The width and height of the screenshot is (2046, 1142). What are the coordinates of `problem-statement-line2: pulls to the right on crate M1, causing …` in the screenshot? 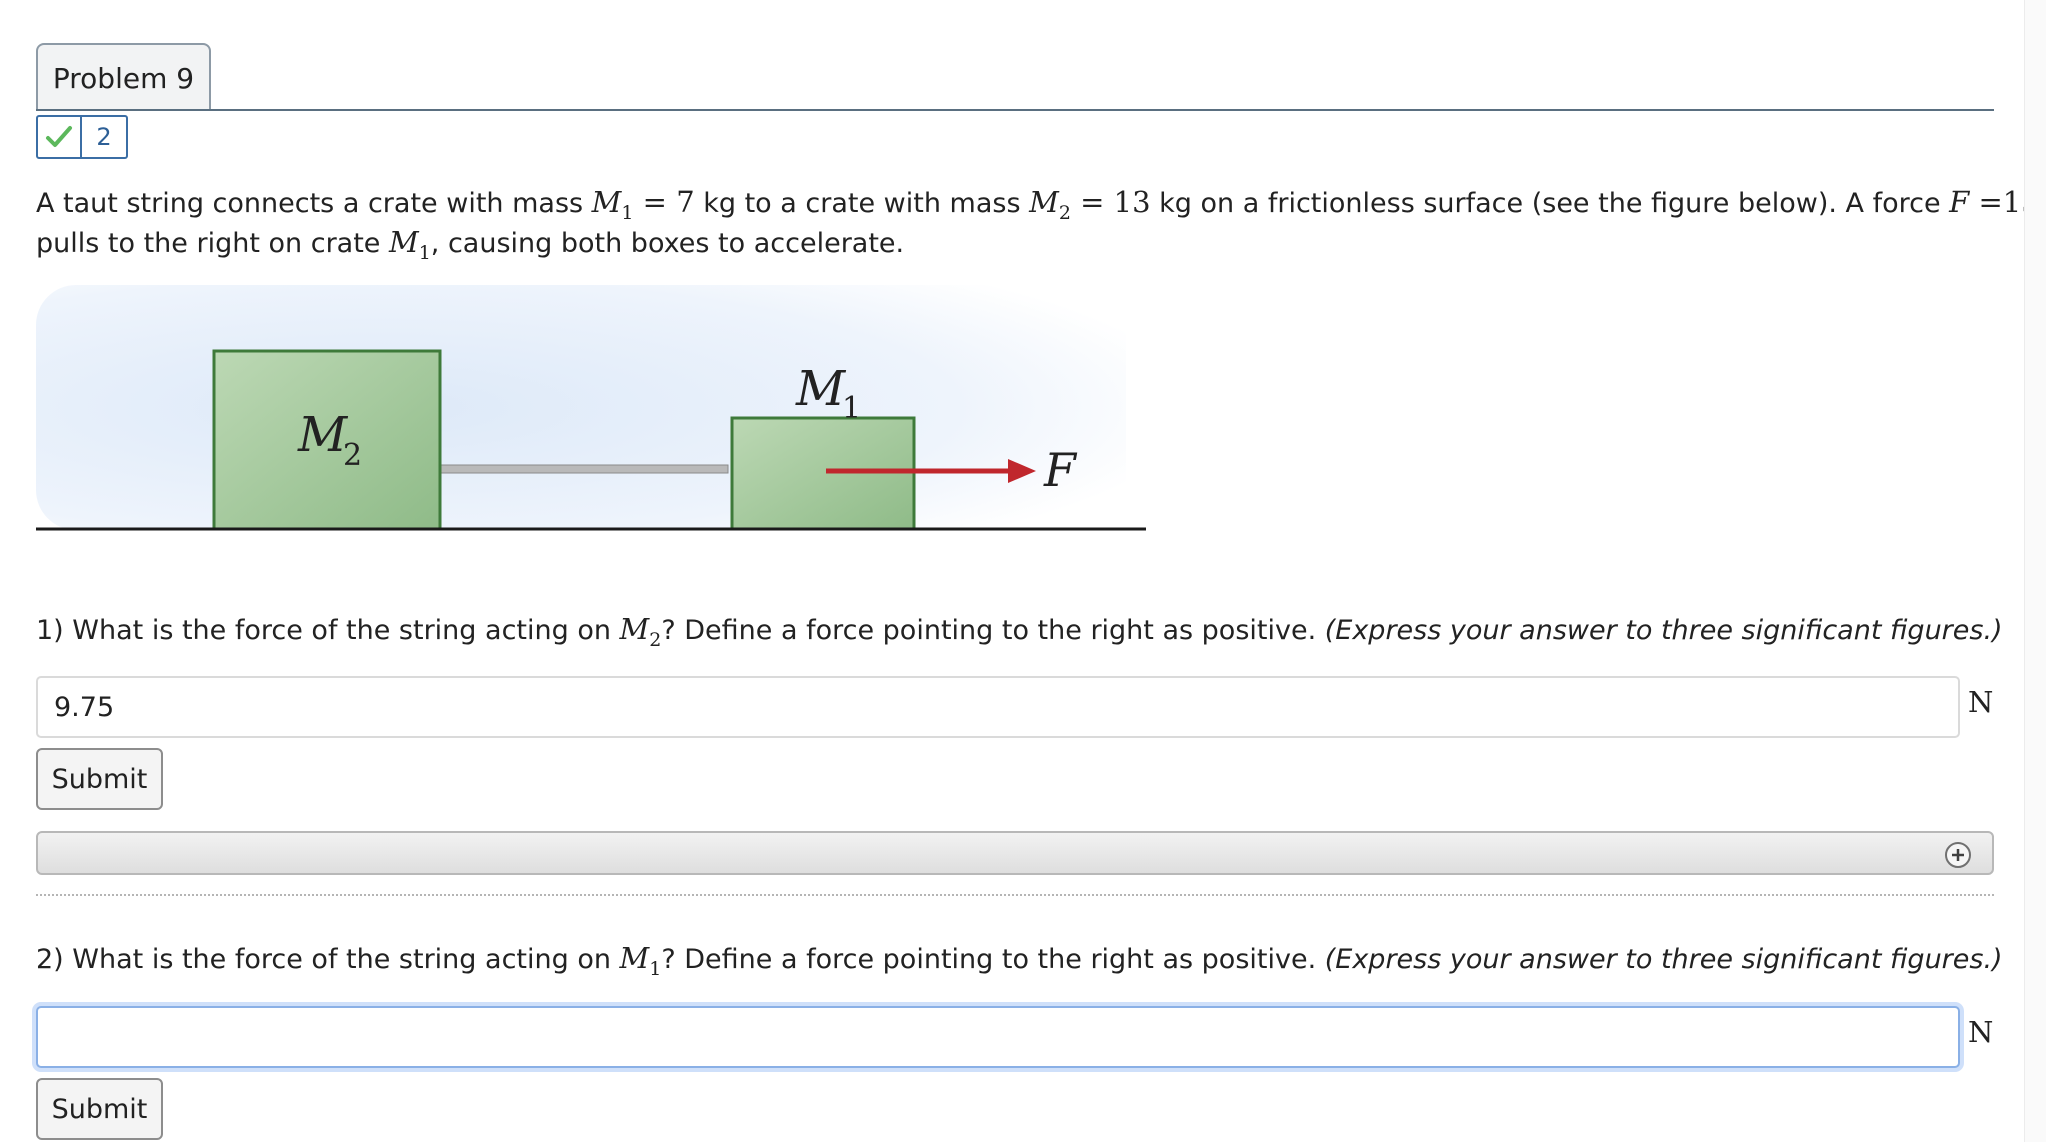 It's located at (470, 244).